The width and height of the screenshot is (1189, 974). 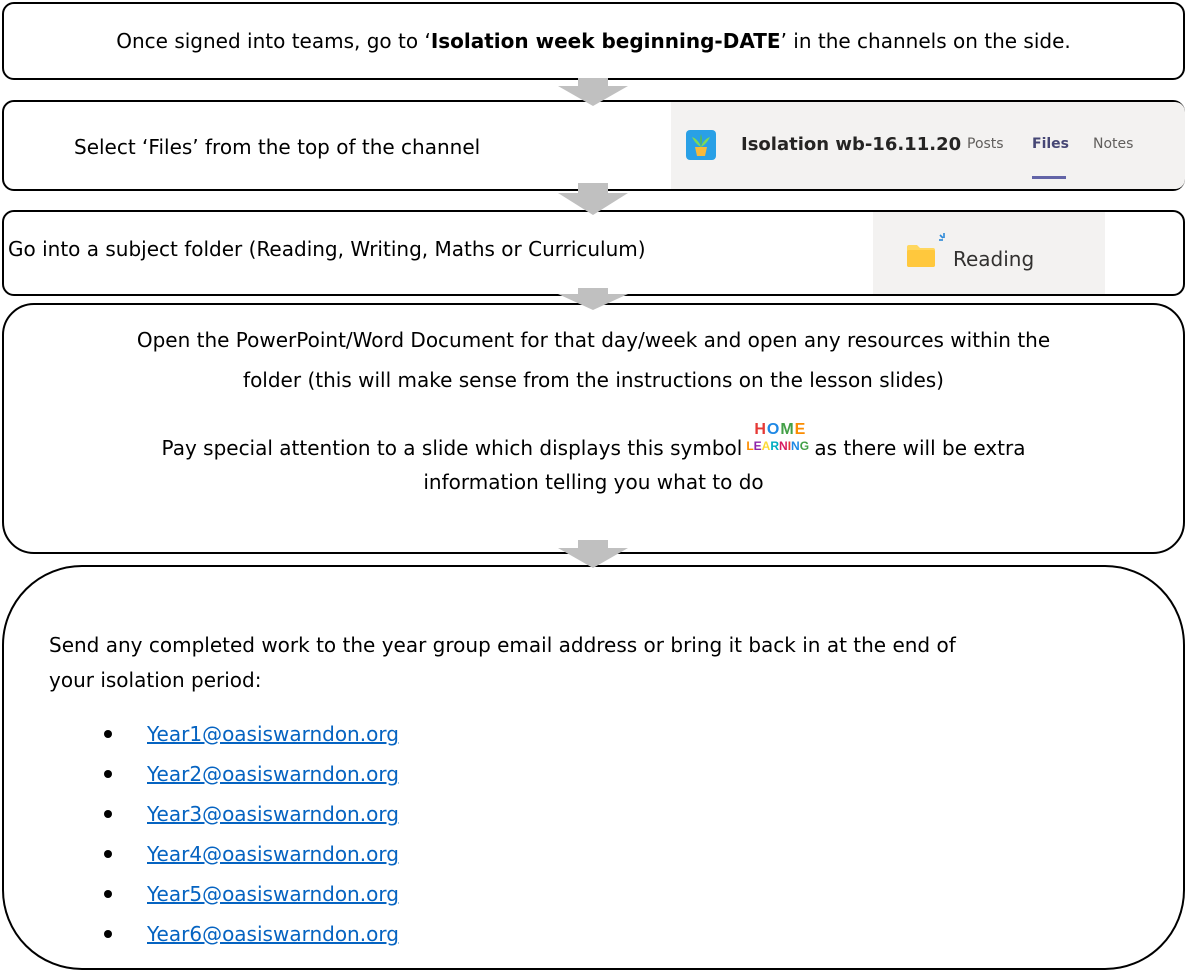 What do you see at coordinates (851, 144) in the screenshot?
I see `teams-channel-name: Isolation wb-16.11.20` at bounding box center [851, 144].